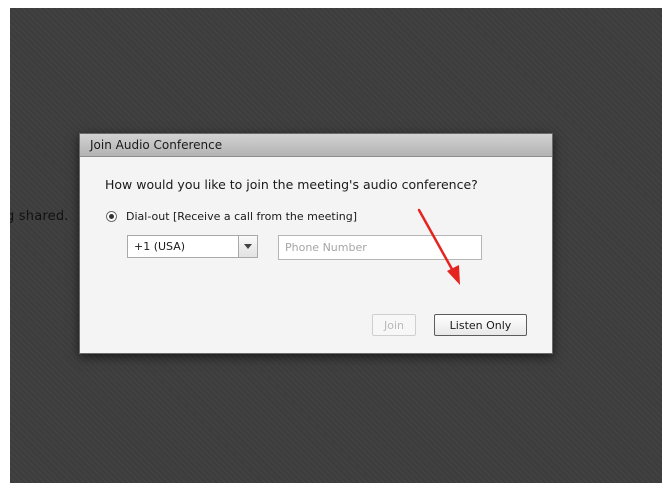  I want to click on dial-out-radio, so click(111, 216).